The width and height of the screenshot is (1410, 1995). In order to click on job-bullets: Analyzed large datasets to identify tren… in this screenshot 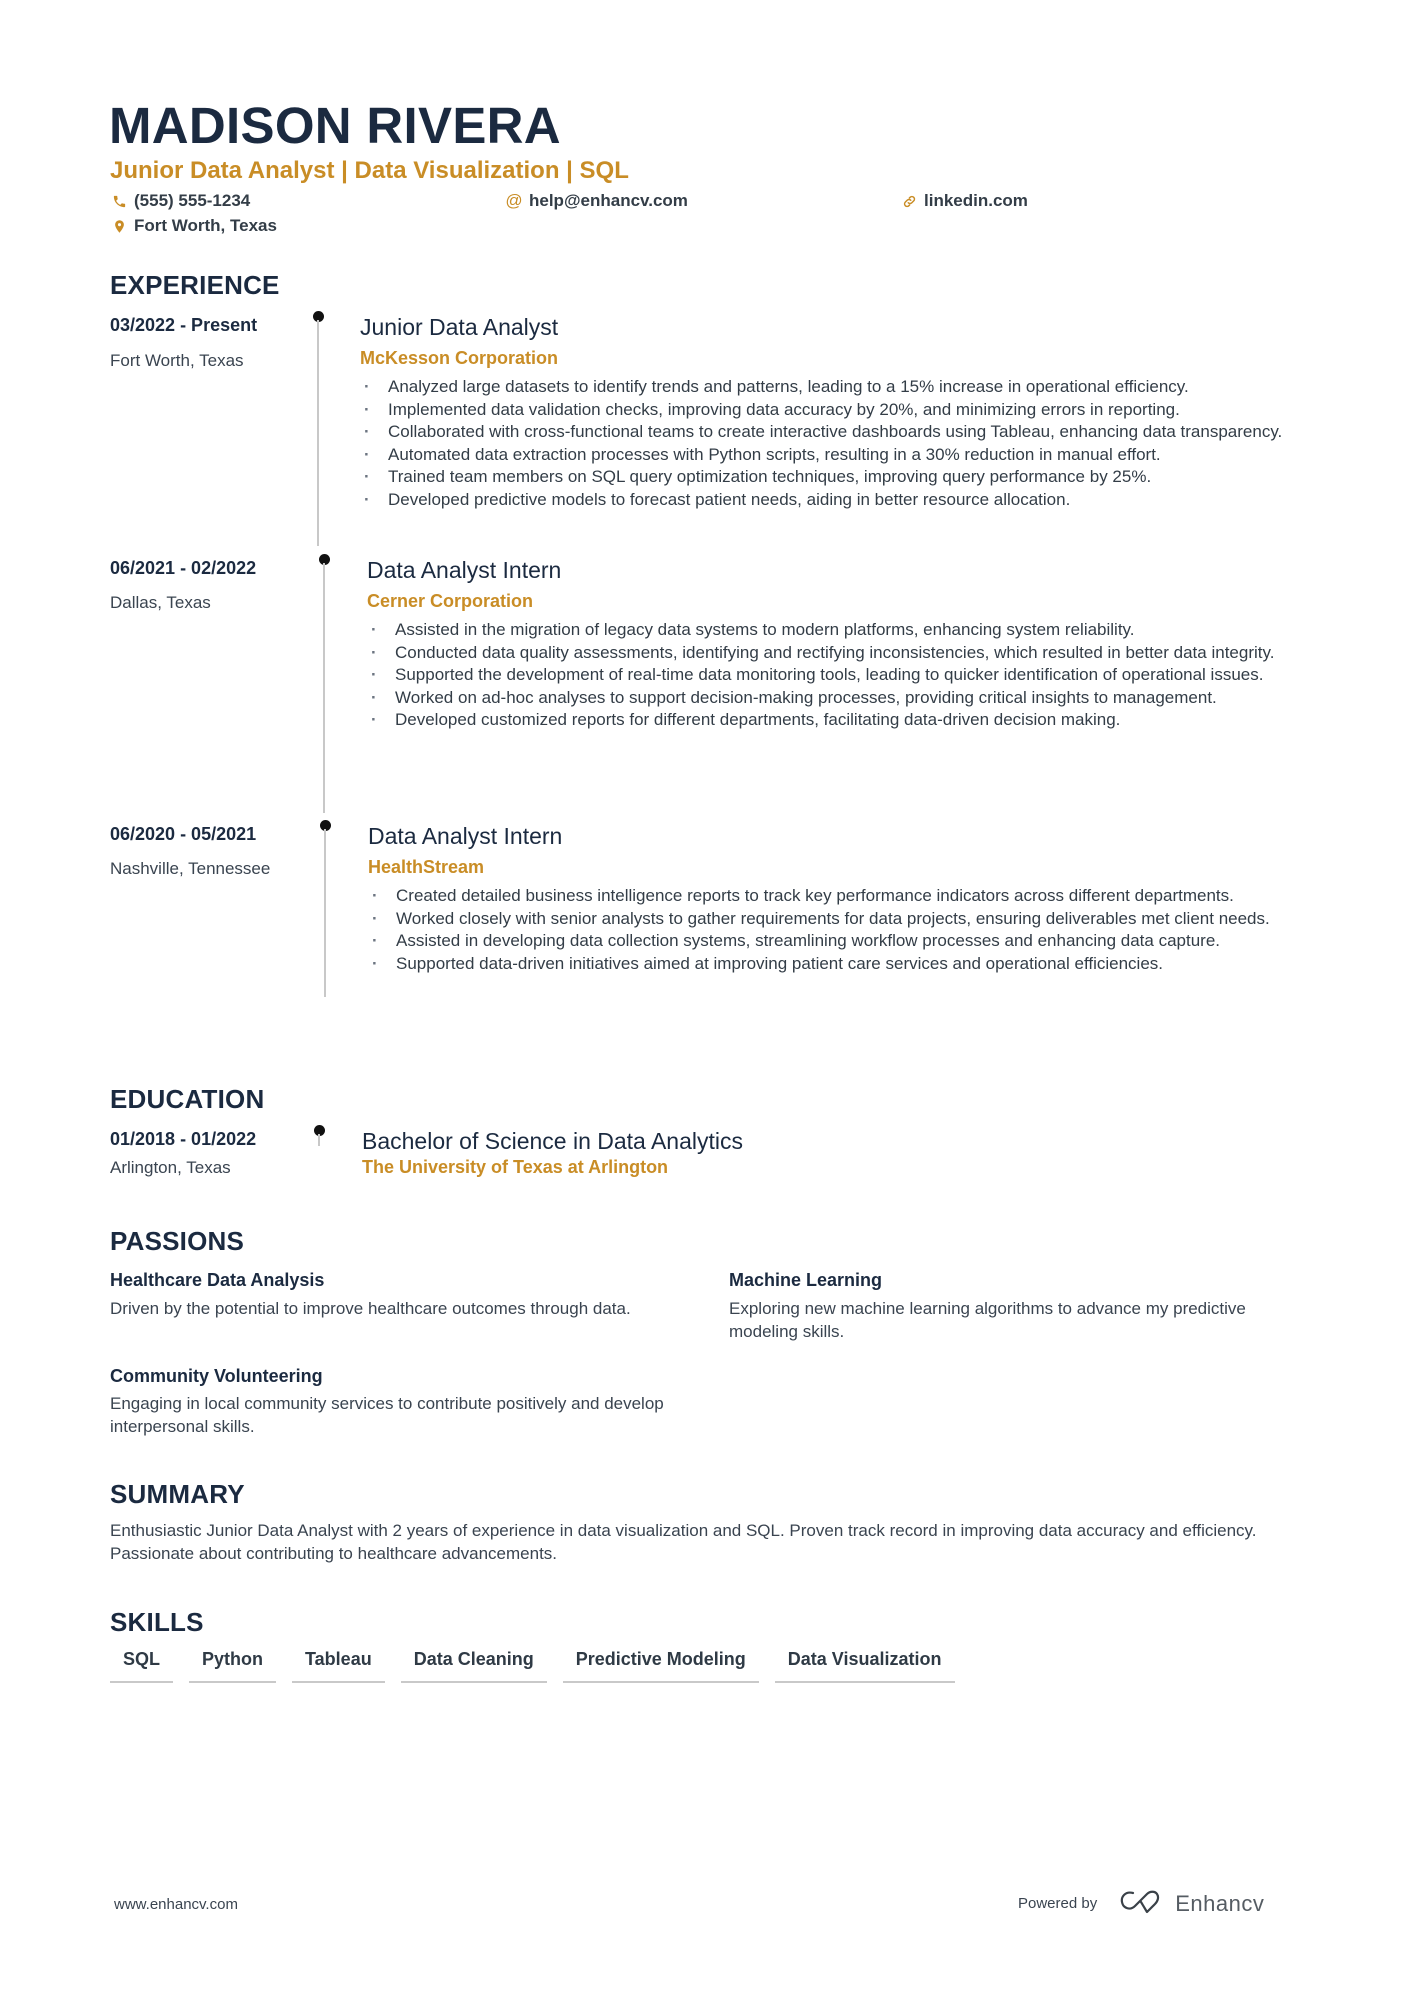, I will do `click(835, 444)`.